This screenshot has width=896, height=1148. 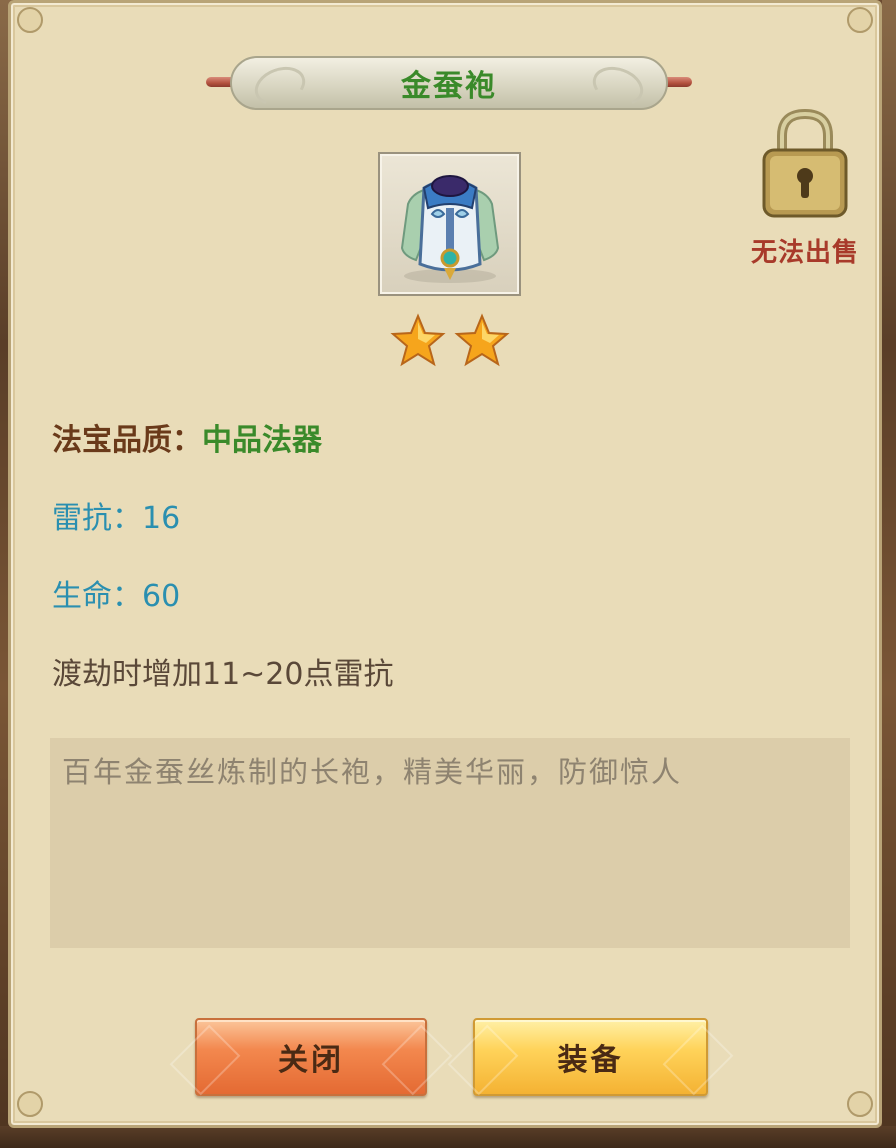 I want to click on equip-button-label: 装备, so click(x=590, y=1060).